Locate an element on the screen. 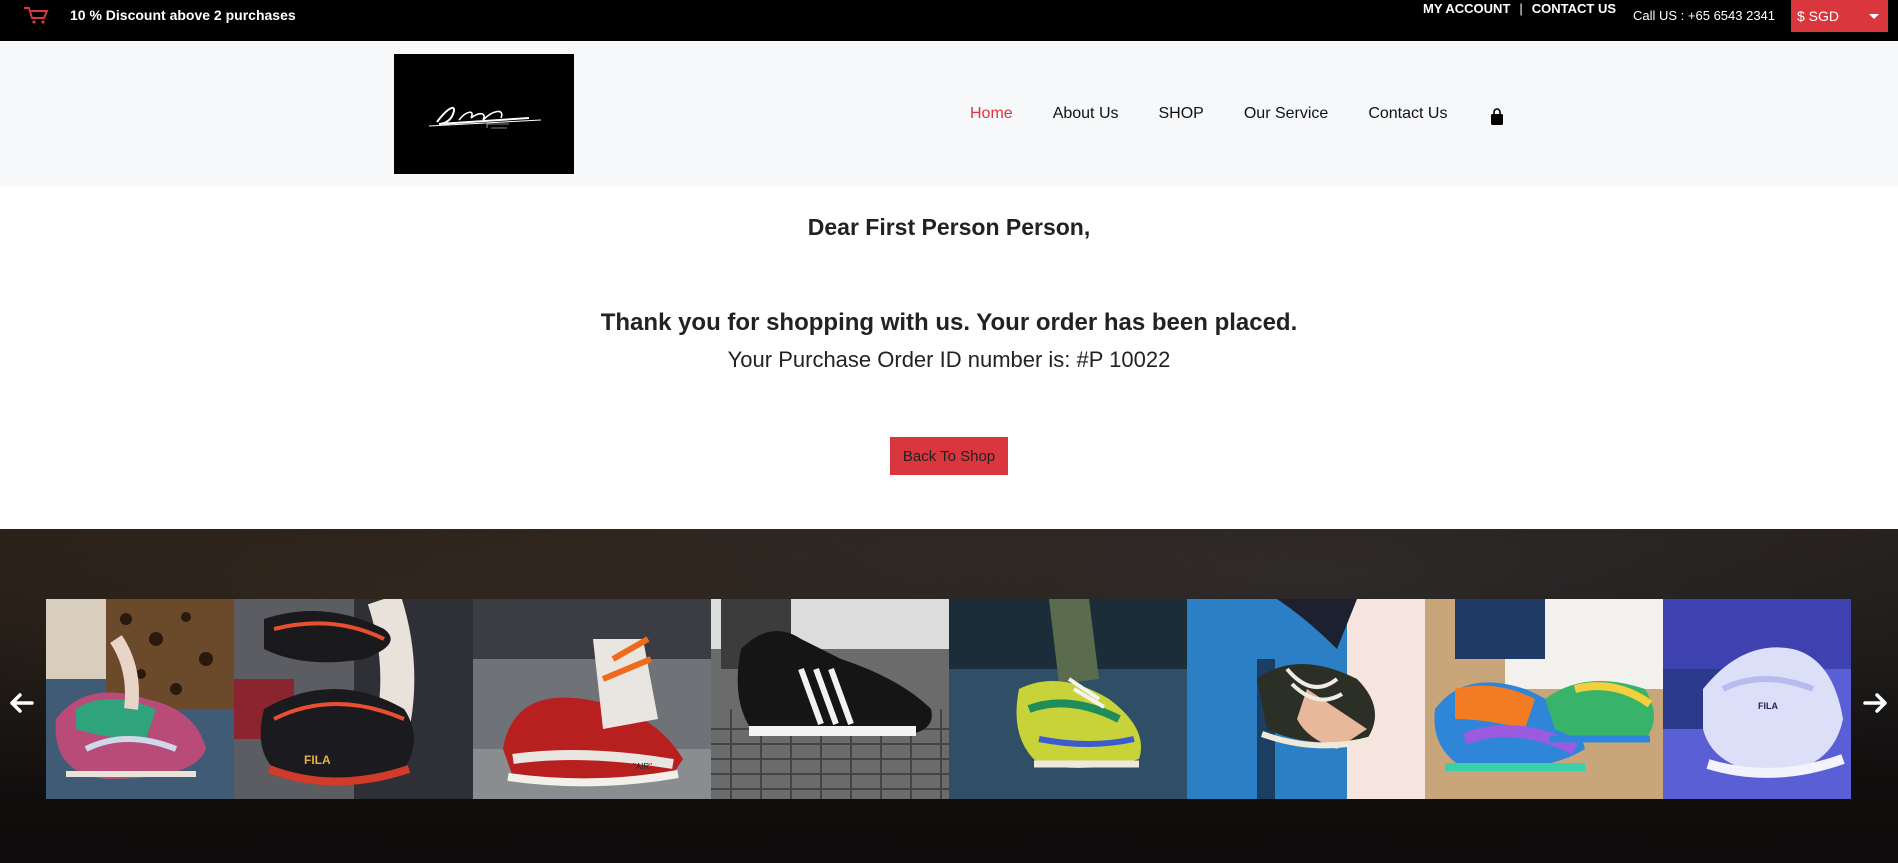  nav-about-us: About Us is located at coordinates (1086, 114).